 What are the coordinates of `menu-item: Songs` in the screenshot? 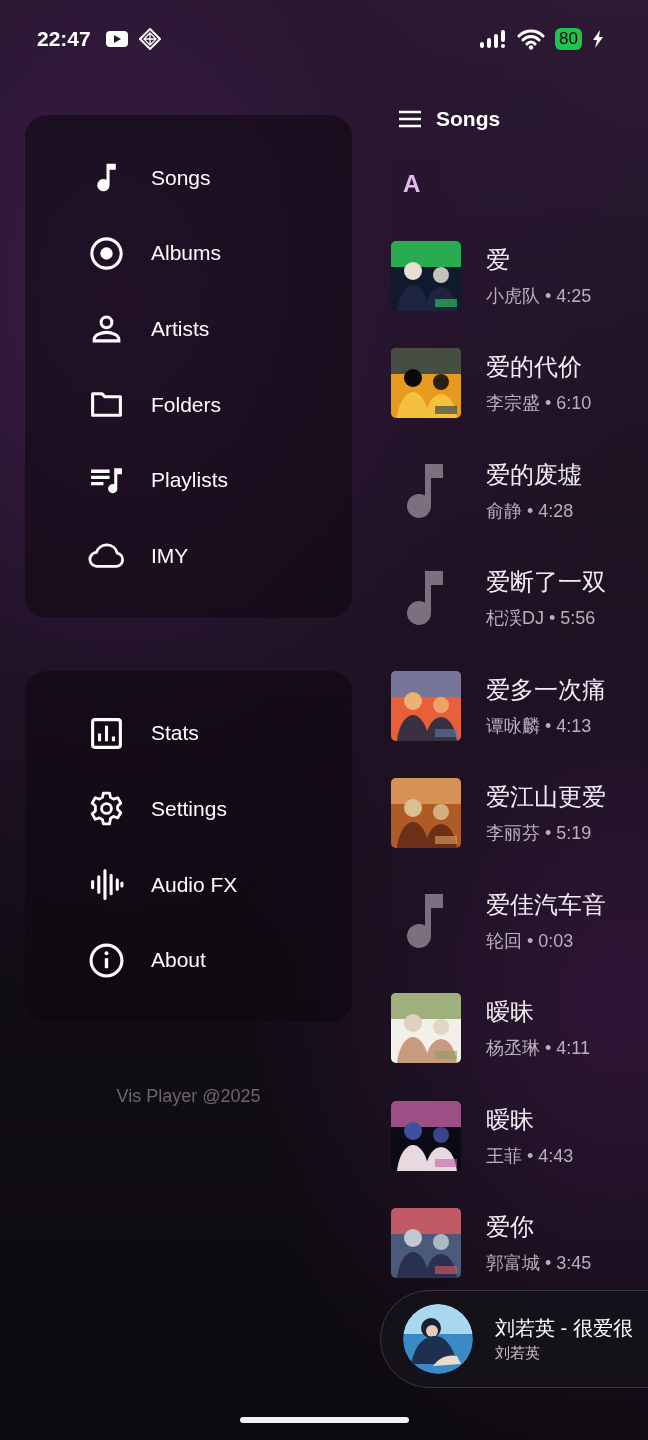 It's located at (188, 178).